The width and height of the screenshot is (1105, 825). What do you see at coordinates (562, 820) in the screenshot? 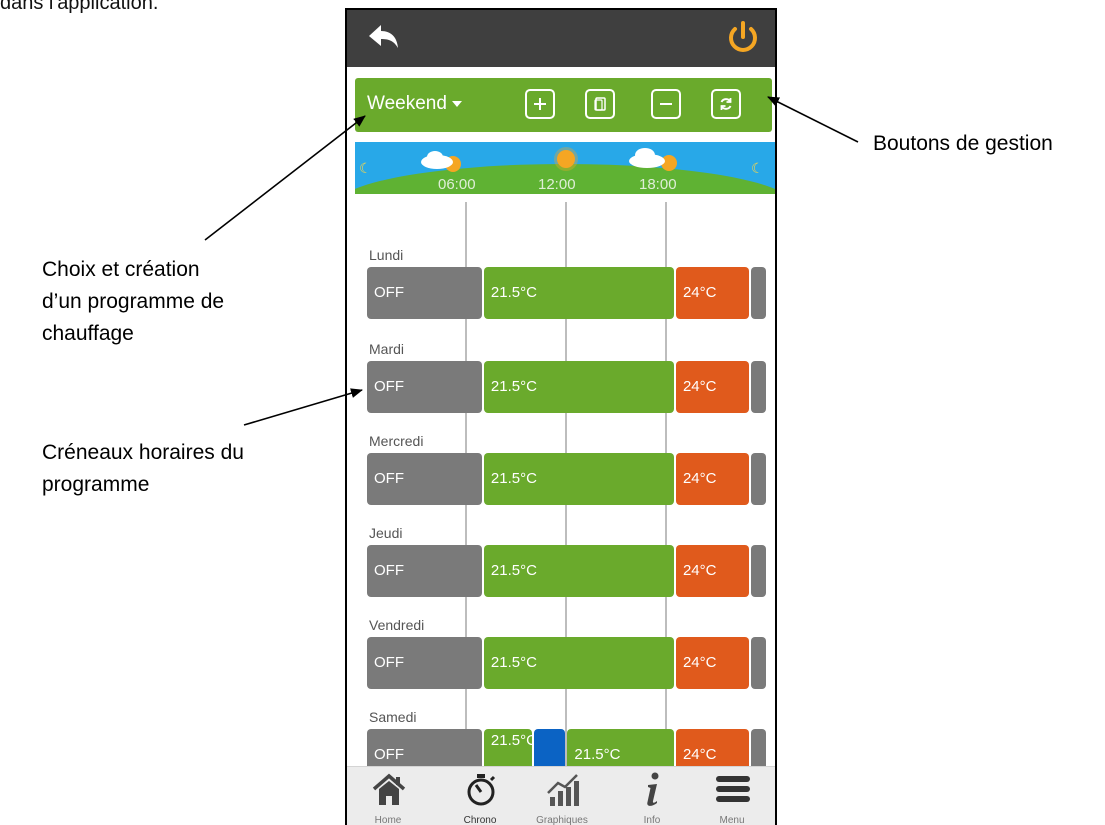
I see `nav-graphiques-label: Graphiques` at bounding box center [562, 820].